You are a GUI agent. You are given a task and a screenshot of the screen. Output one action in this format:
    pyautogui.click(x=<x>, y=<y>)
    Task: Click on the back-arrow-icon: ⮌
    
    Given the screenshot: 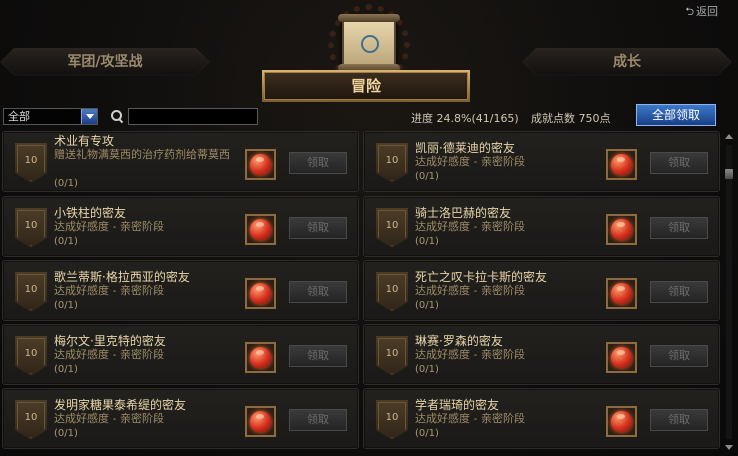 What is the action you would take?
    pyautogui.click(x=689, y=11)
    